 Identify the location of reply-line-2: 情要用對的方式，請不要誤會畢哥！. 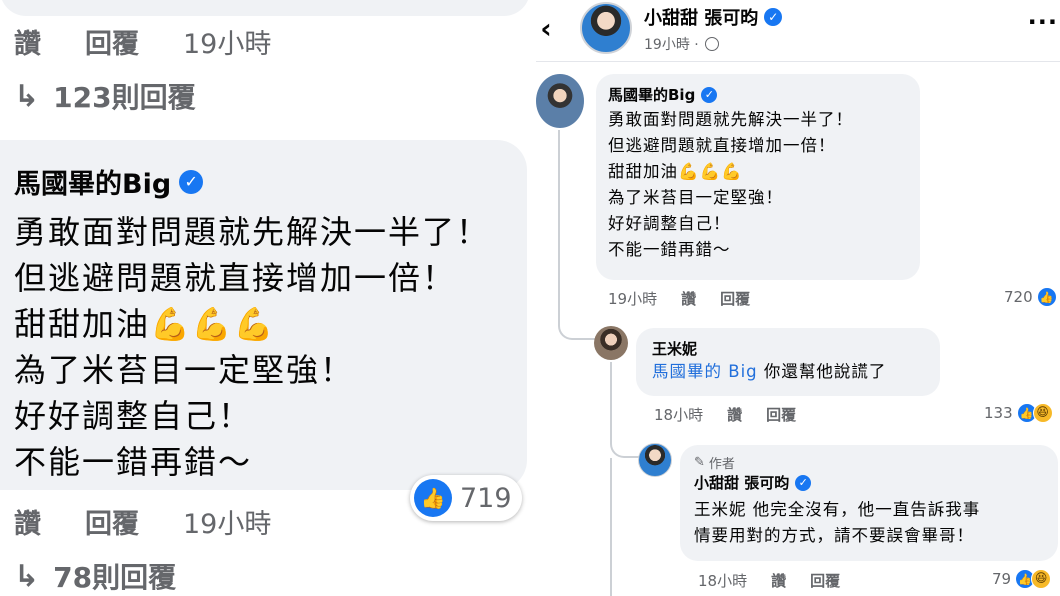
(834, 535).